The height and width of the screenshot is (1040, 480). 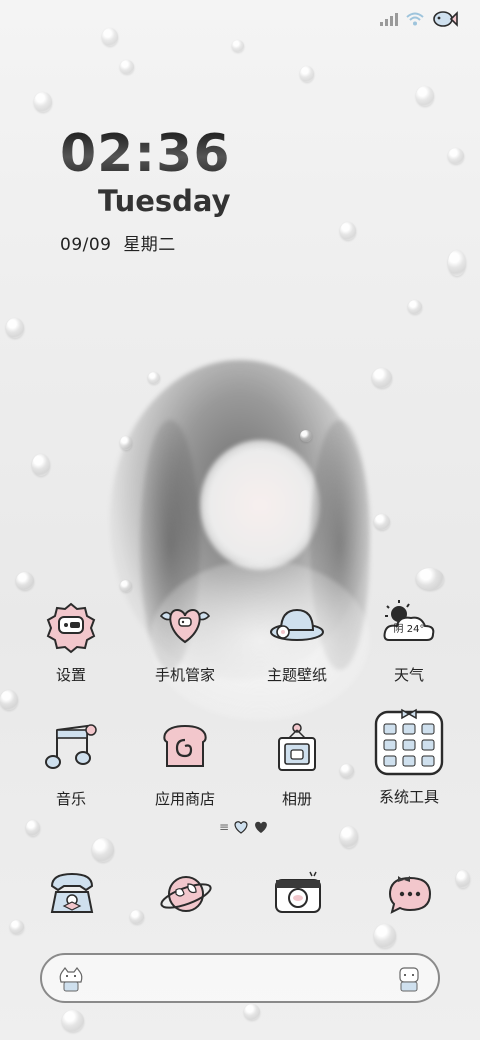 What do you see at coordinates (184, 675) in the screenshot?
I see `app-label: 手机管家` at bounding box center [184, 675].